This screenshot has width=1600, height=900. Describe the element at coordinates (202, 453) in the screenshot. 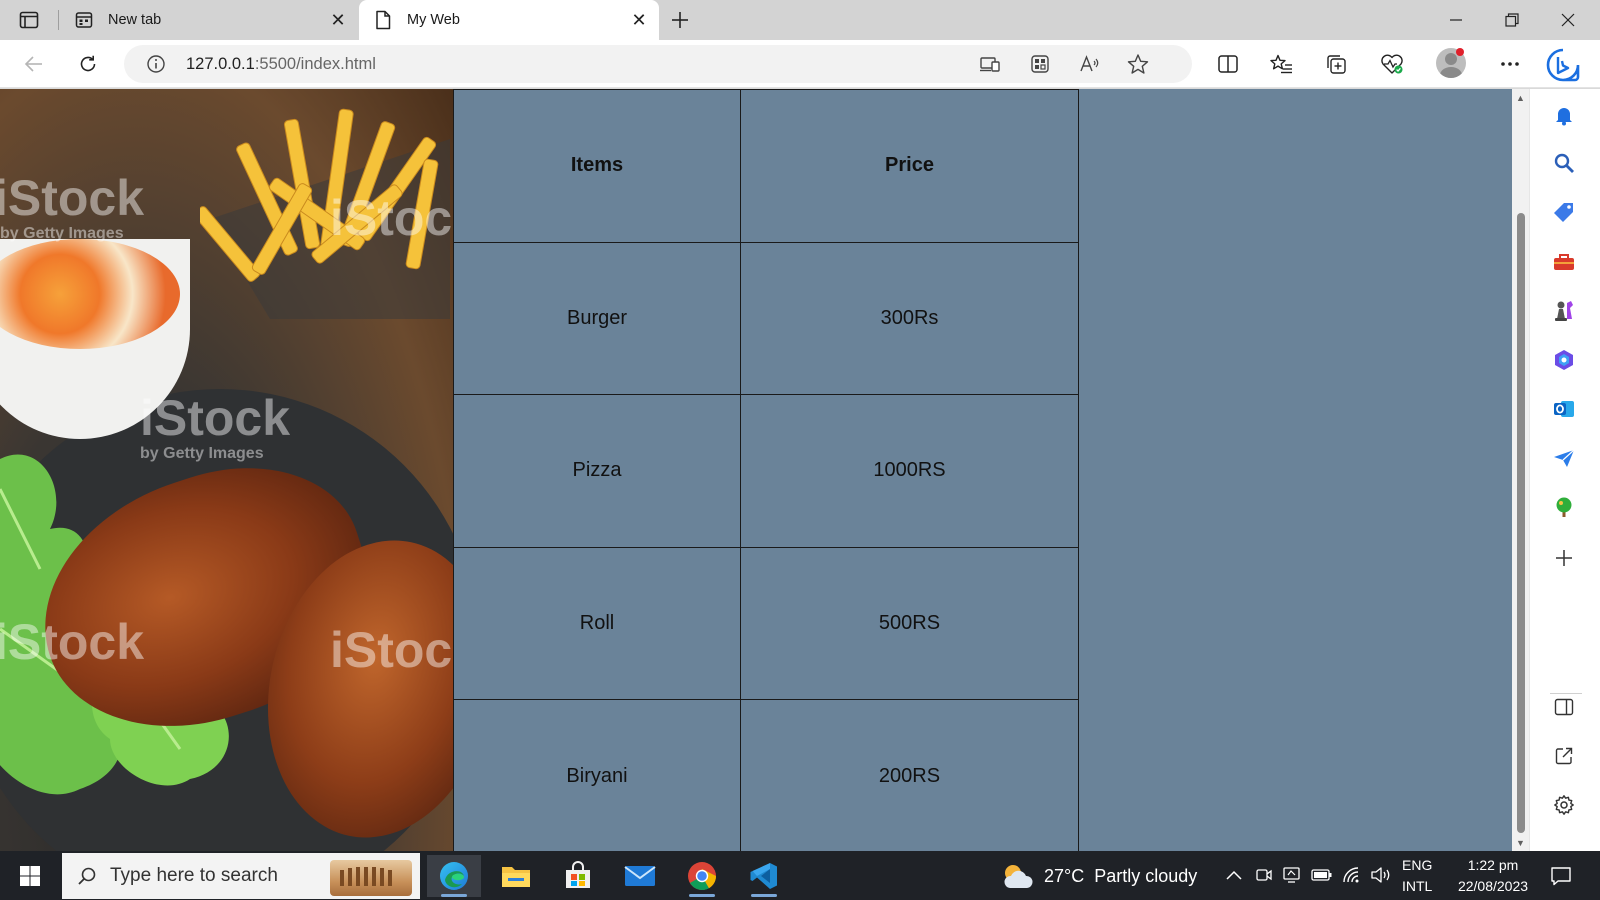

I see `watermark-subtext: by Getty Images` at that location.